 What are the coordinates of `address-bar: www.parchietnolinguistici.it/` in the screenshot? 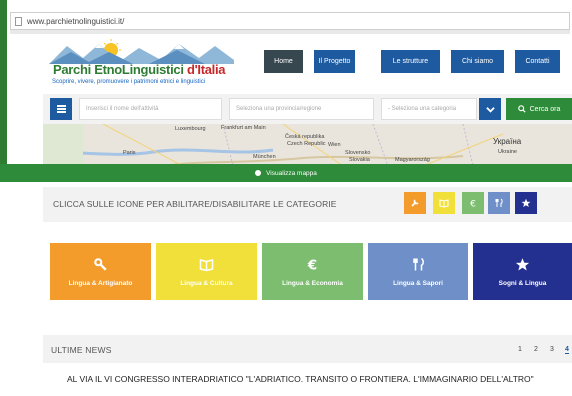 It's located at (290, 21).